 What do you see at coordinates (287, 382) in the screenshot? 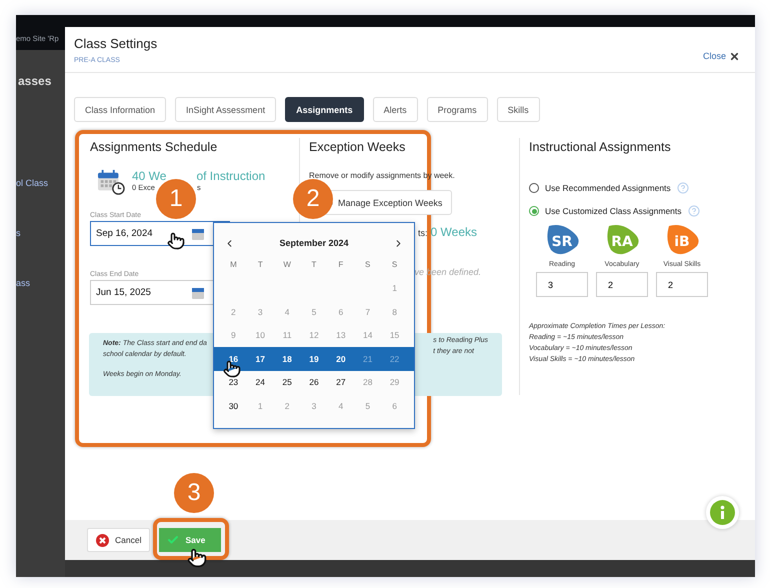
I see `calendar-day: 25` at bounding box center [287, 382].